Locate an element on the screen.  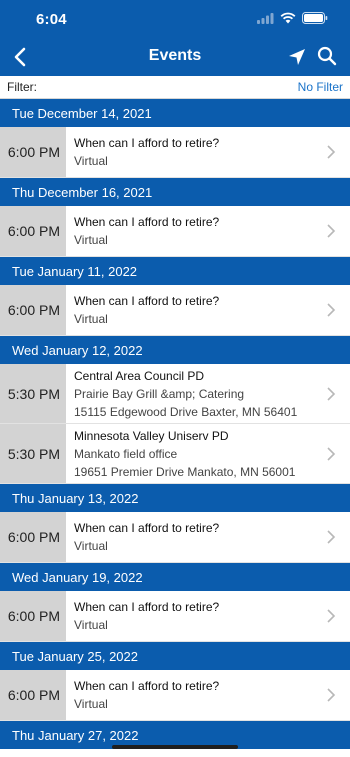
day-header: Wed January 19, 2022 is located at coordinates (175, 577).